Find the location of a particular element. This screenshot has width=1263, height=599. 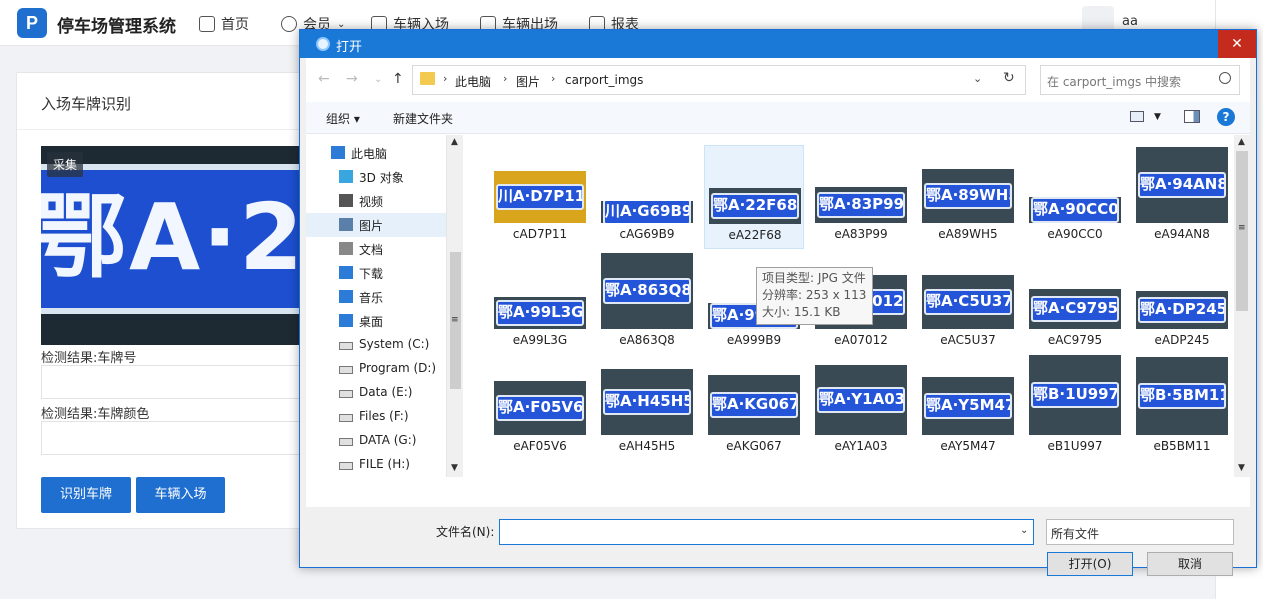

file-thumbnail: 鄂A·863Q8 is located at coordinates (647, 291).